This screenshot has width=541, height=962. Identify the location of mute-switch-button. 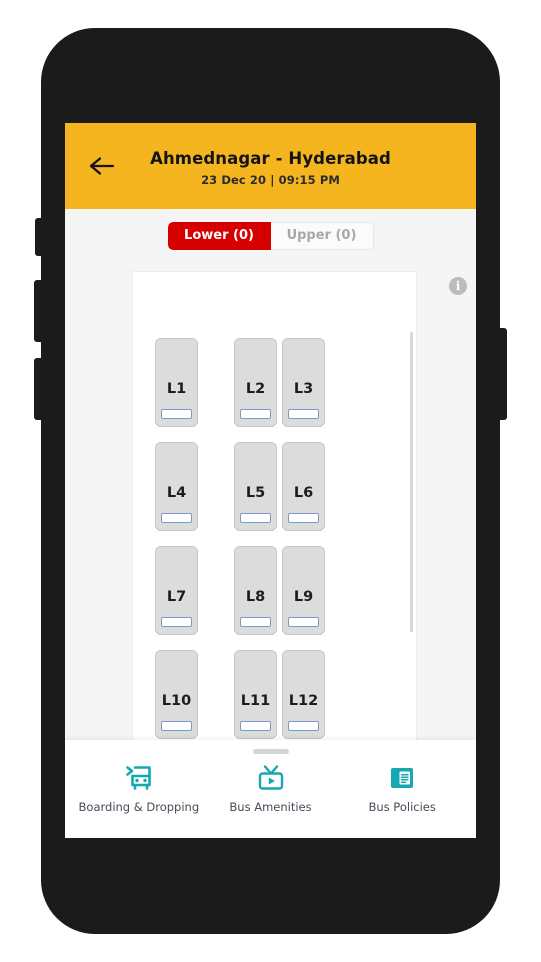
(39, 237).